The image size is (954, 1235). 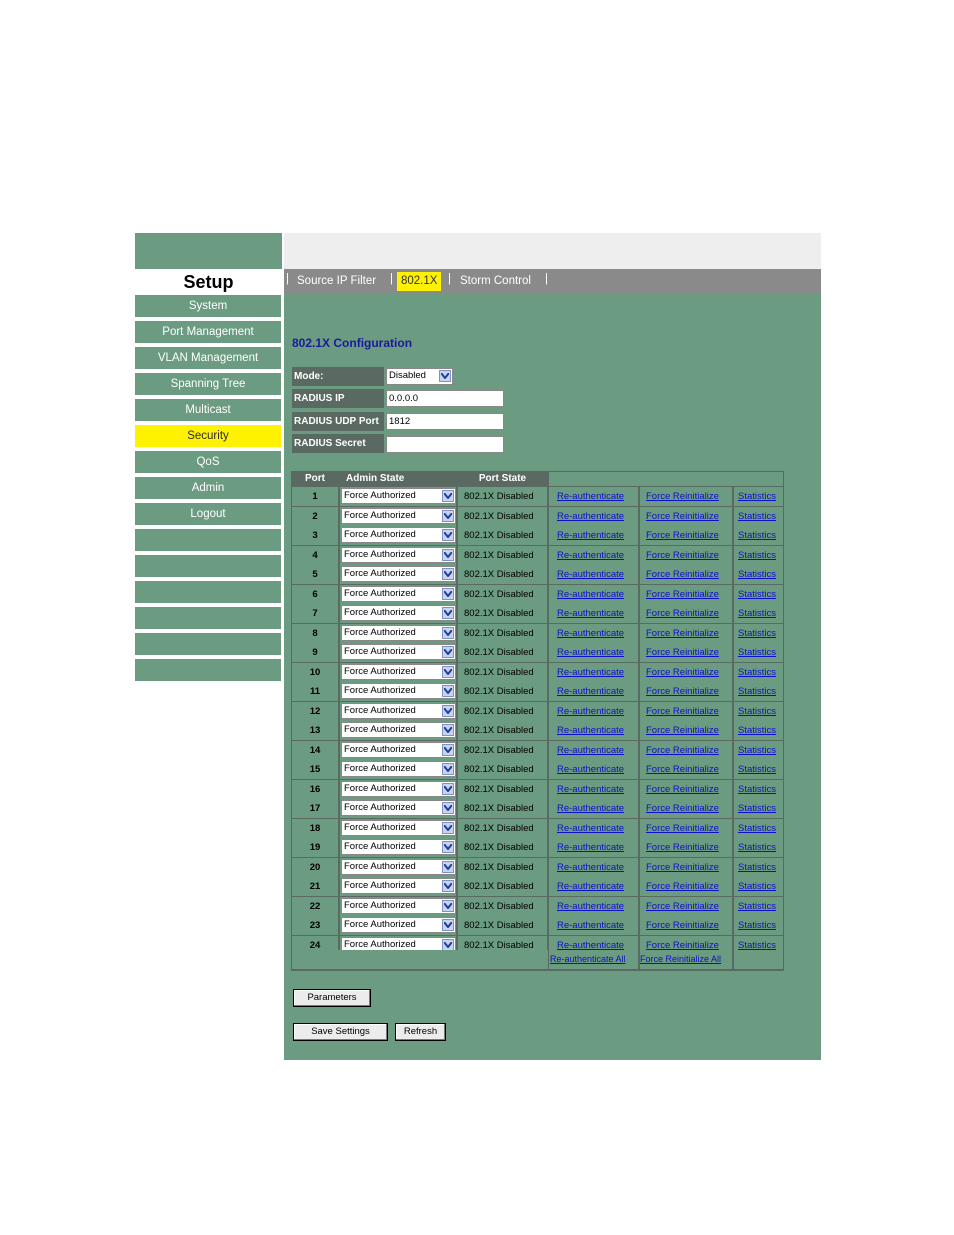 What do you see at coordinates (208, 462) in the screenshot?
I see `sidebar-item-qos: QoS` at bounding box center [208, 462].